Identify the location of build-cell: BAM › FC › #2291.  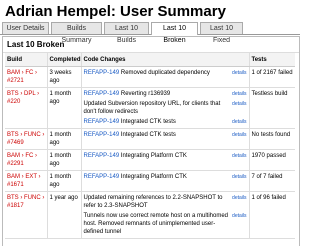
(26, 160).